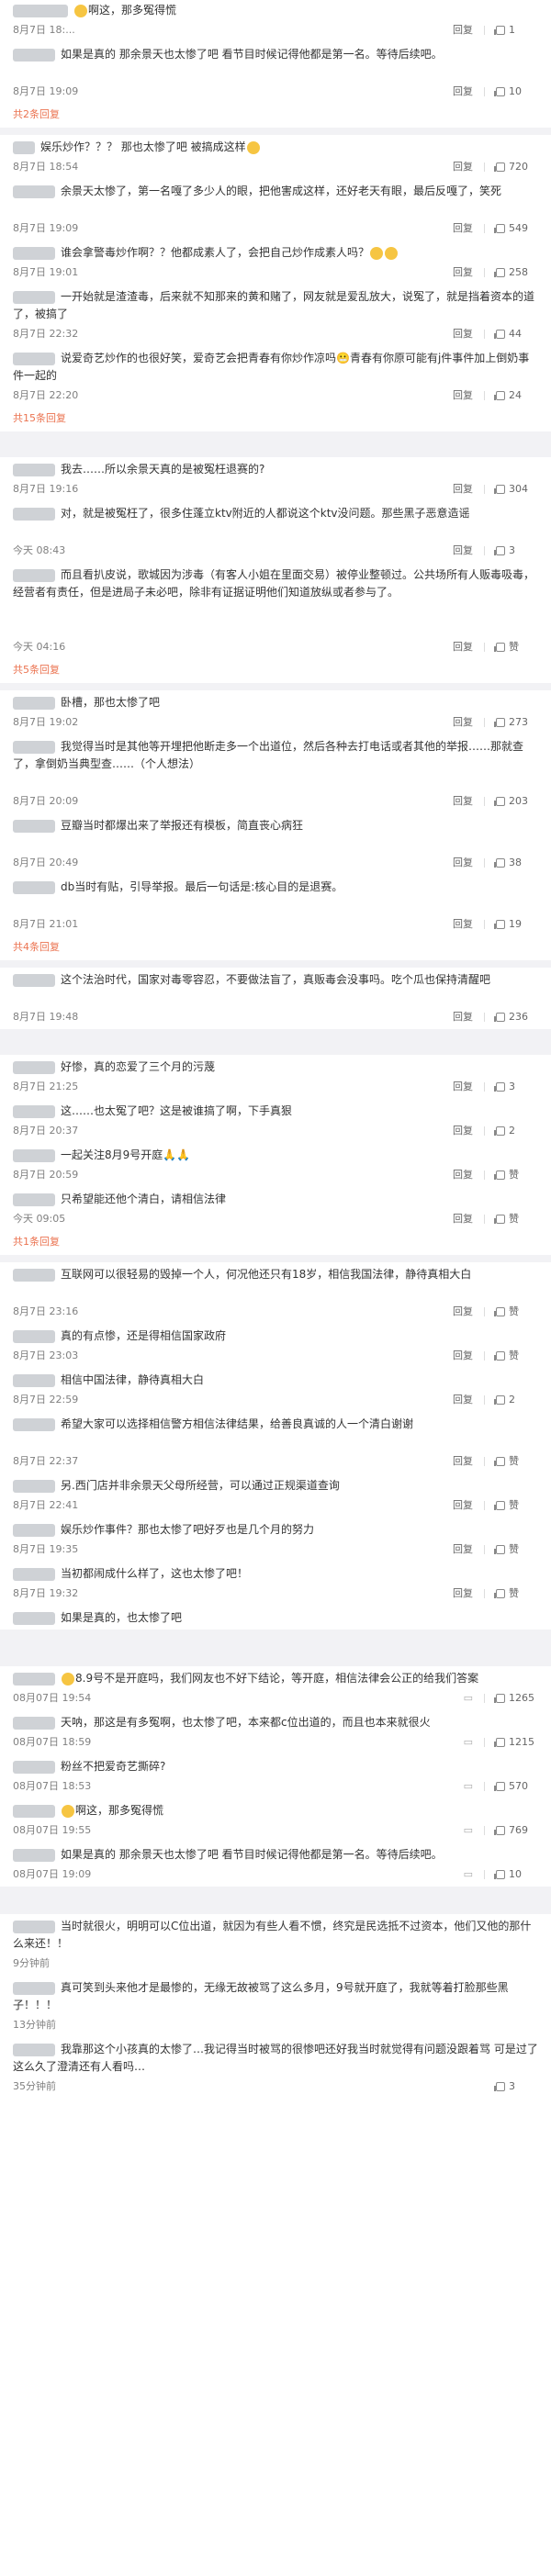  I want to click on like-button: 769, so click(516, 1830).